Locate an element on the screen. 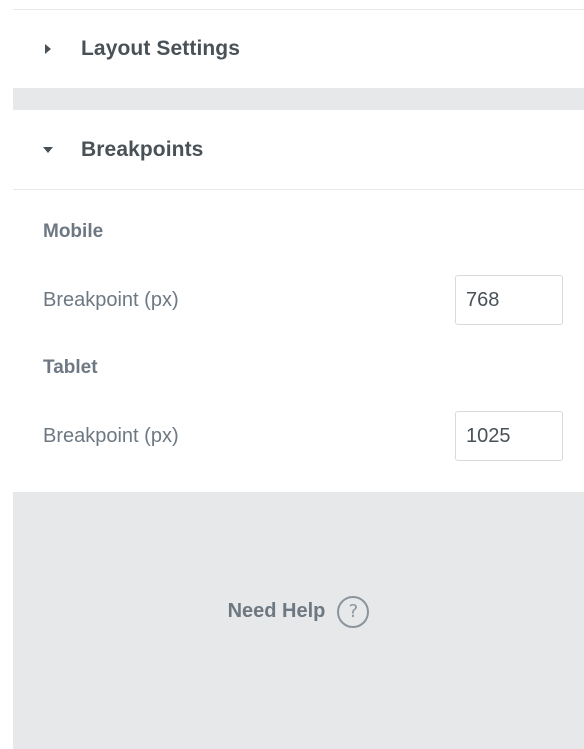 This screenshot has width=584, height=749. mobile-group-label: Mobile is located at coordinates (73, 231).